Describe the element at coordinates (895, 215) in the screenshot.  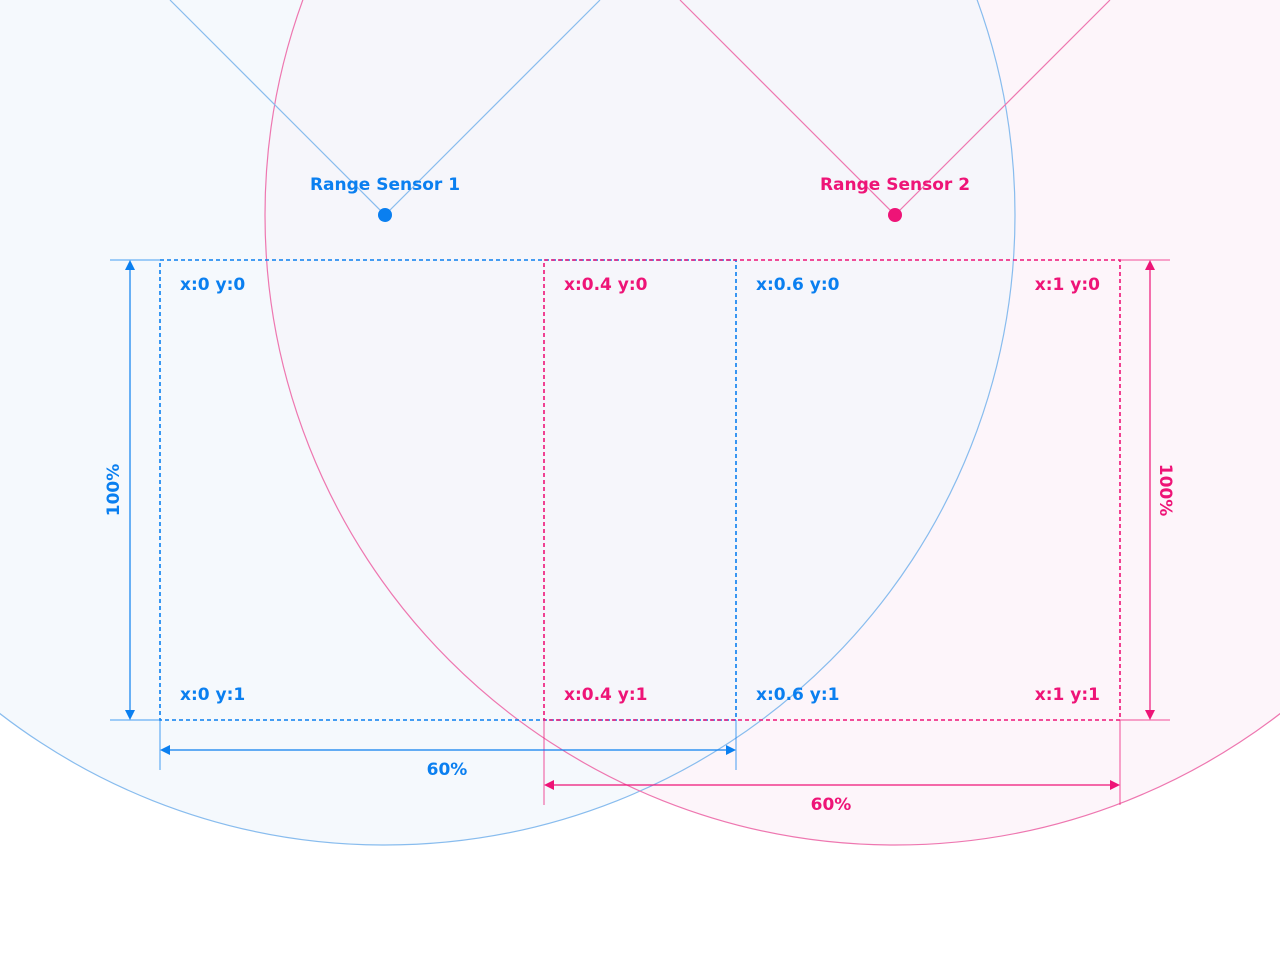
I see `sensor2-dot` at that location.